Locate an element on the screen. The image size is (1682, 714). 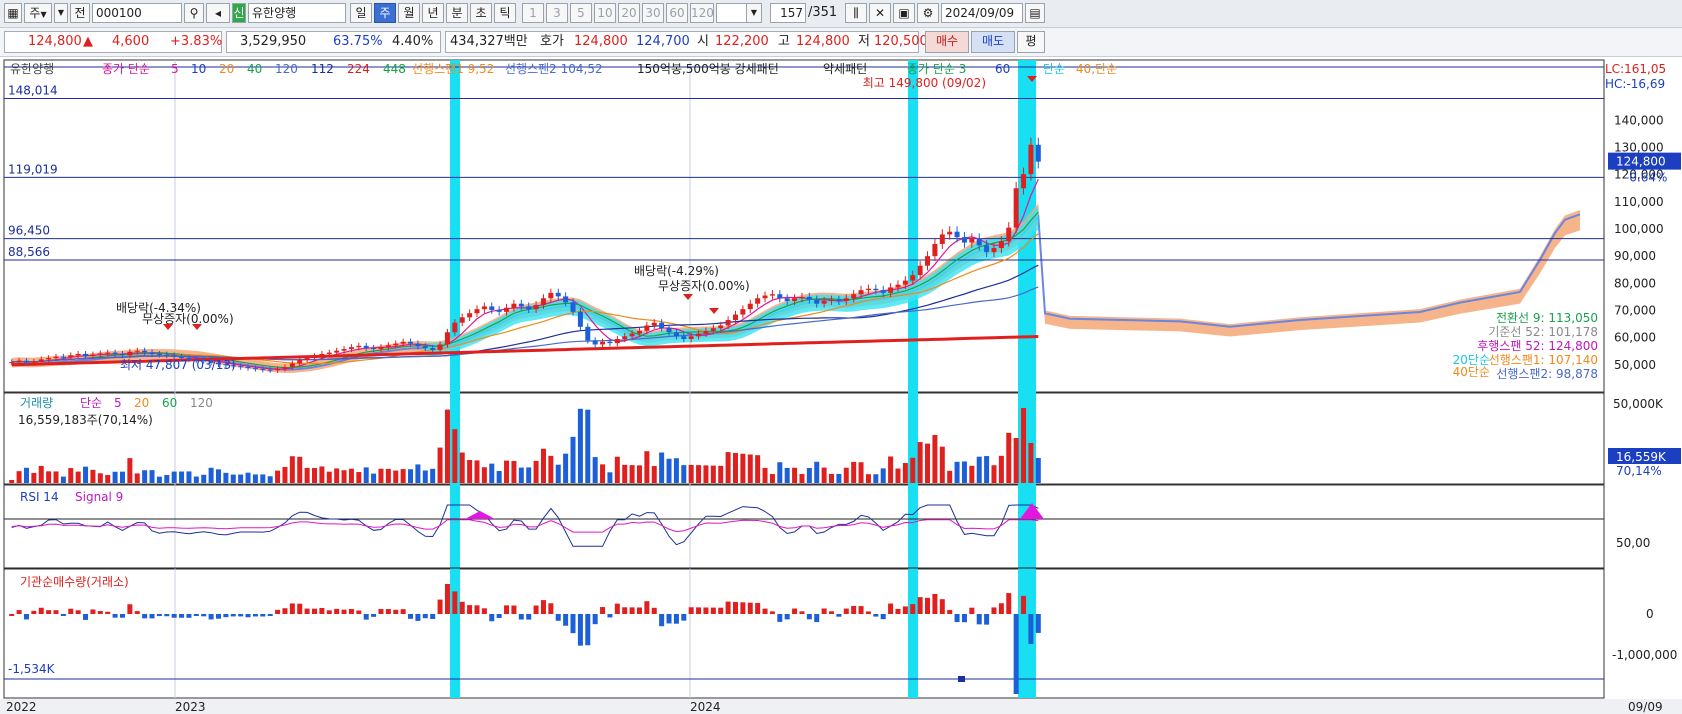
x-label-2024: 2024 is located at coordinates (705, 707).